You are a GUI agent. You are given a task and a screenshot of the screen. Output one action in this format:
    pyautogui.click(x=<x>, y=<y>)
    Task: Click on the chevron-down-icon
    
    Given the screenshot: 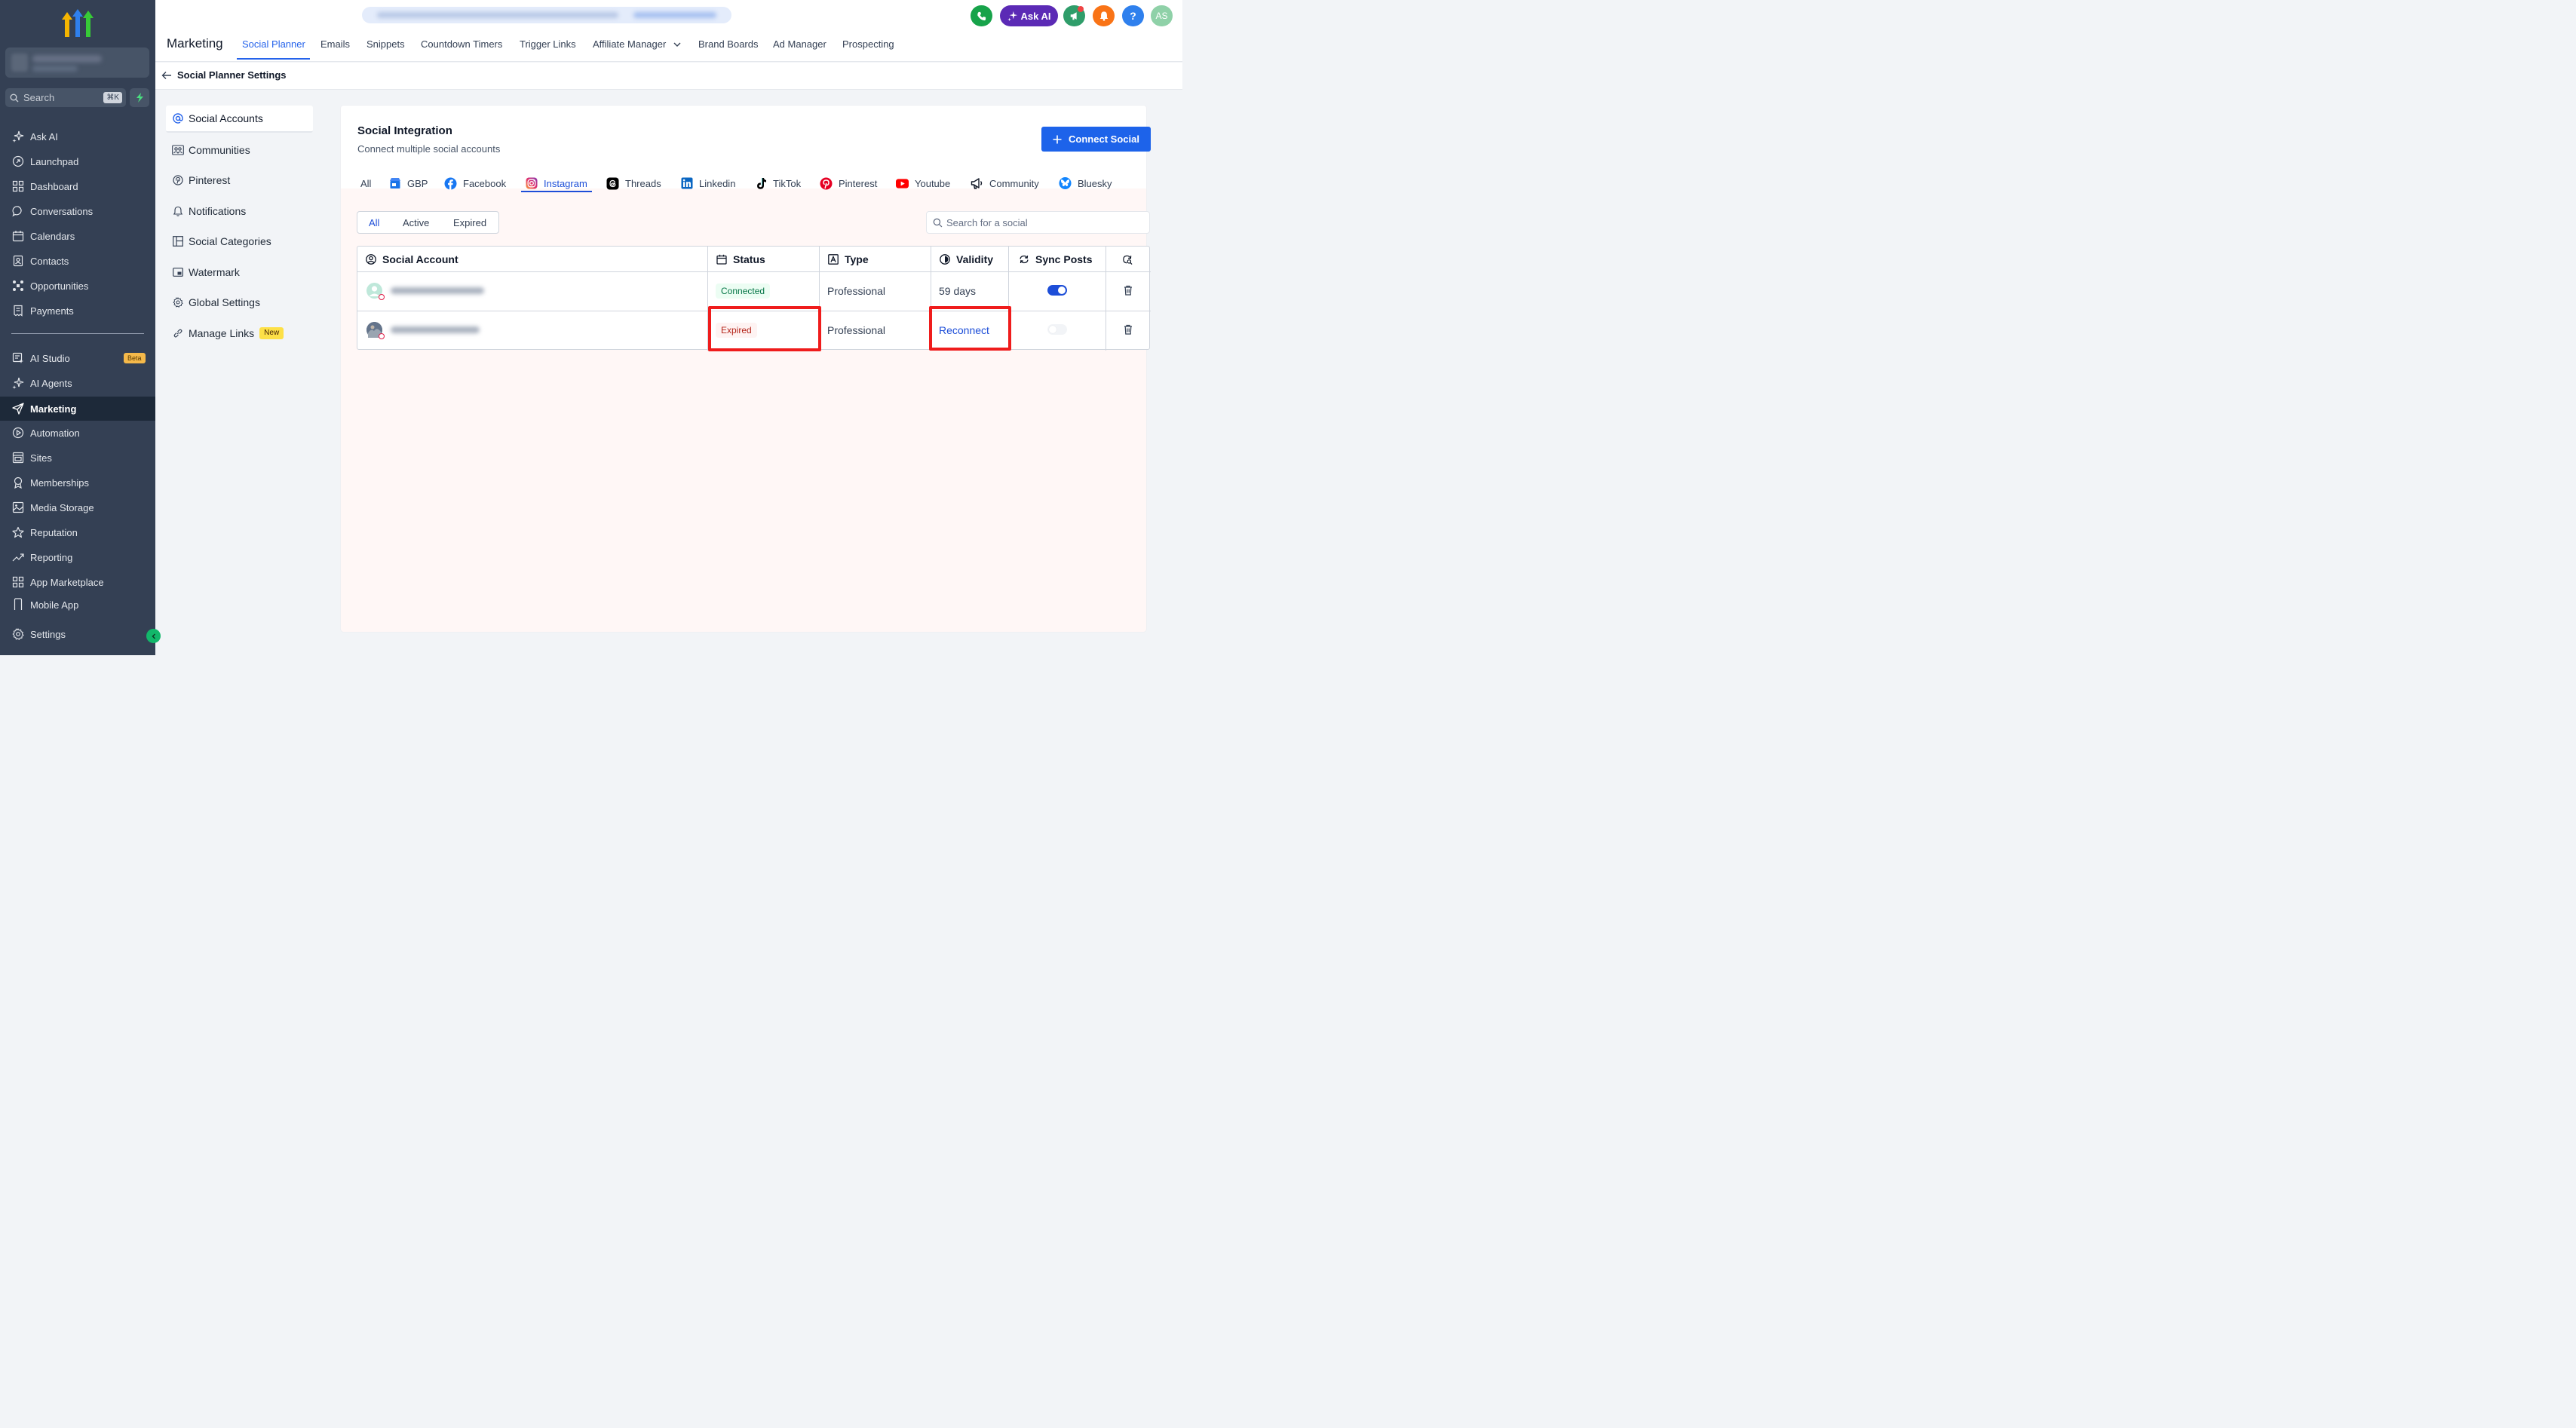 What is the action you would take?
    pyautogui.click(x=677, y=44)
    